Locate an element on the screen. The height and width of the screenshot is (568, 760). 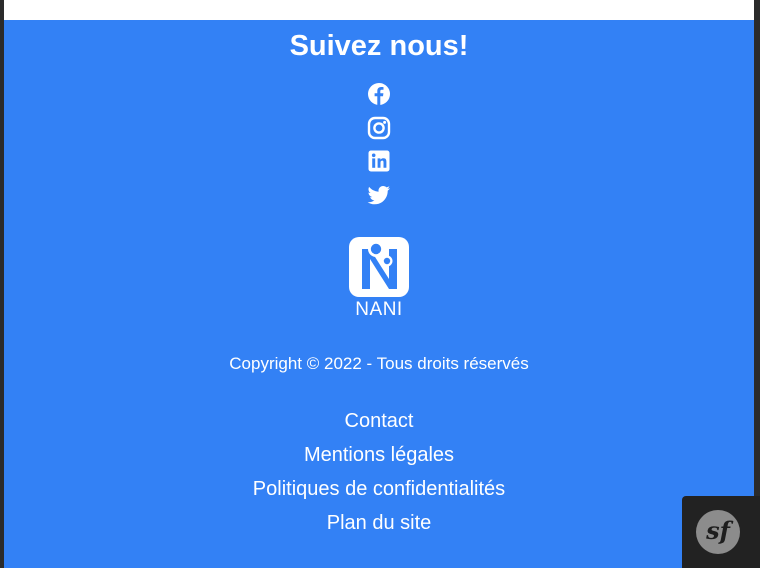
symfony-debug-toolbar-toggle: sf is located at coordinates (721, 532).